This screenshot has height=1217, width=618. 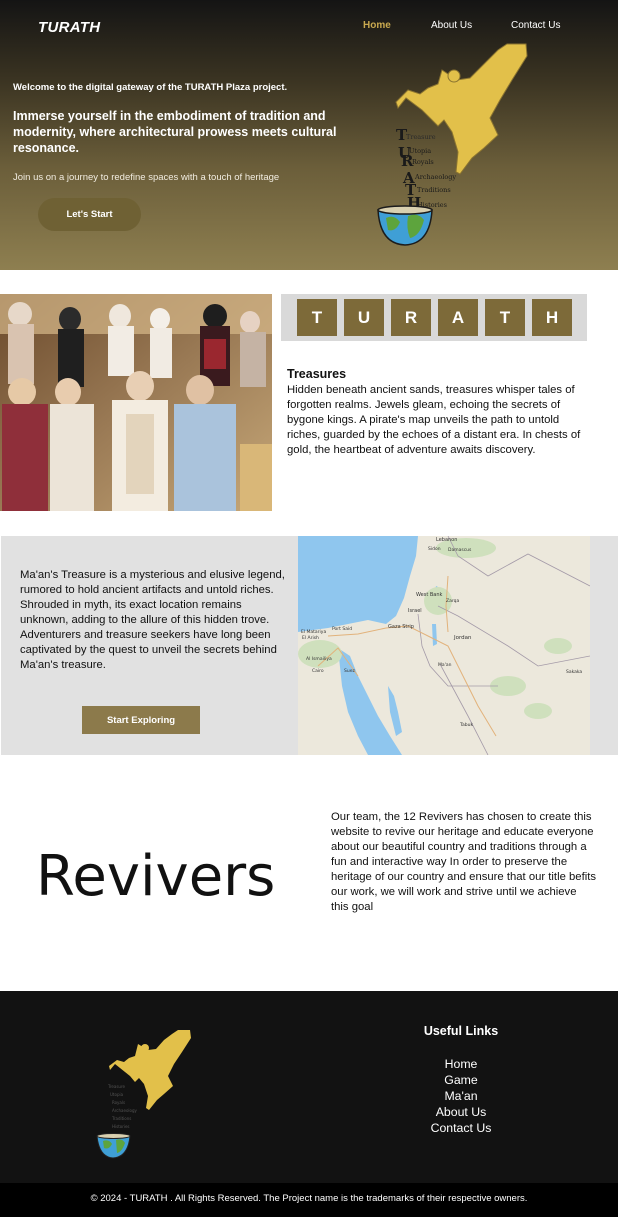 I want to click on svg-text: Archaeology, so click(x=124, y=1110).